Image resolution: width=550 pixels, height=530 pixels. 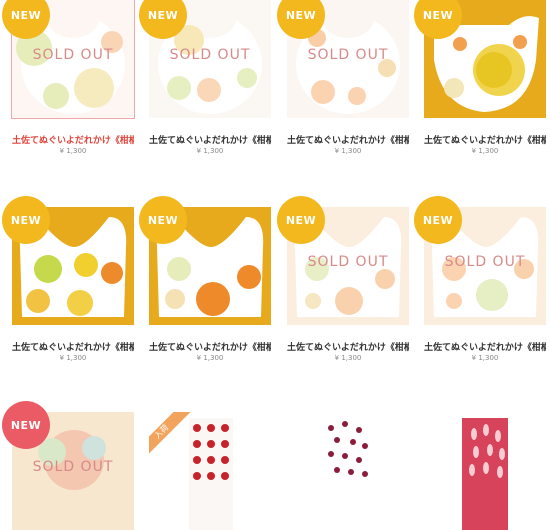 What do you see at coordinates (210, 471) in the screenshot?
I see `product-image: 入荷` at bounding box center [210, 471].